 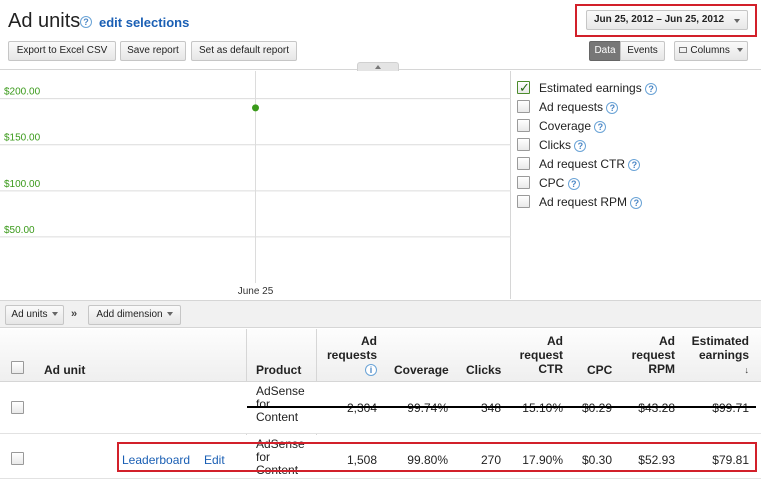 I want to click on y-tick-label: $100.00, so click(x=22, y=184).